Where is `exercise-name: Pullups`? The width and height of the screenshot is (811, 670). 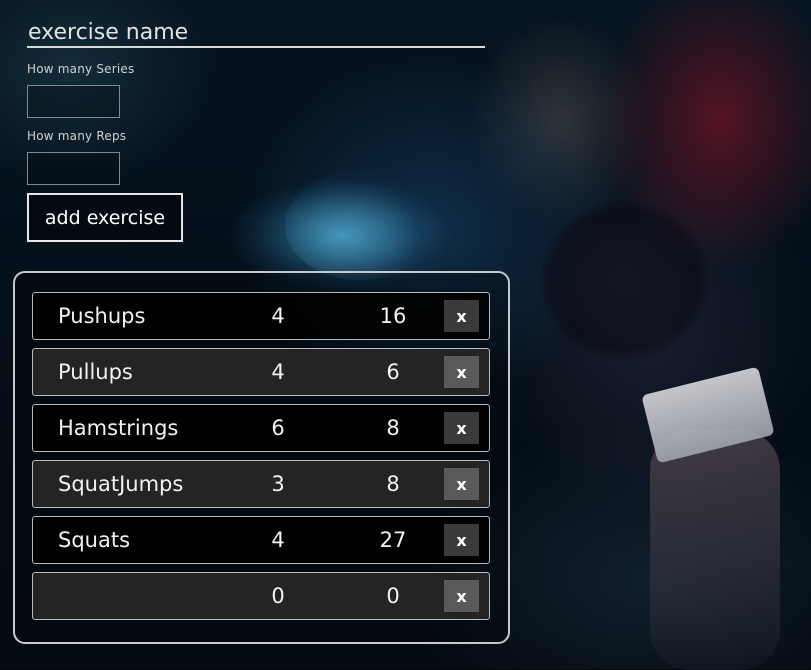 exercise-name: Pullups is located at coordinates (95, 372).